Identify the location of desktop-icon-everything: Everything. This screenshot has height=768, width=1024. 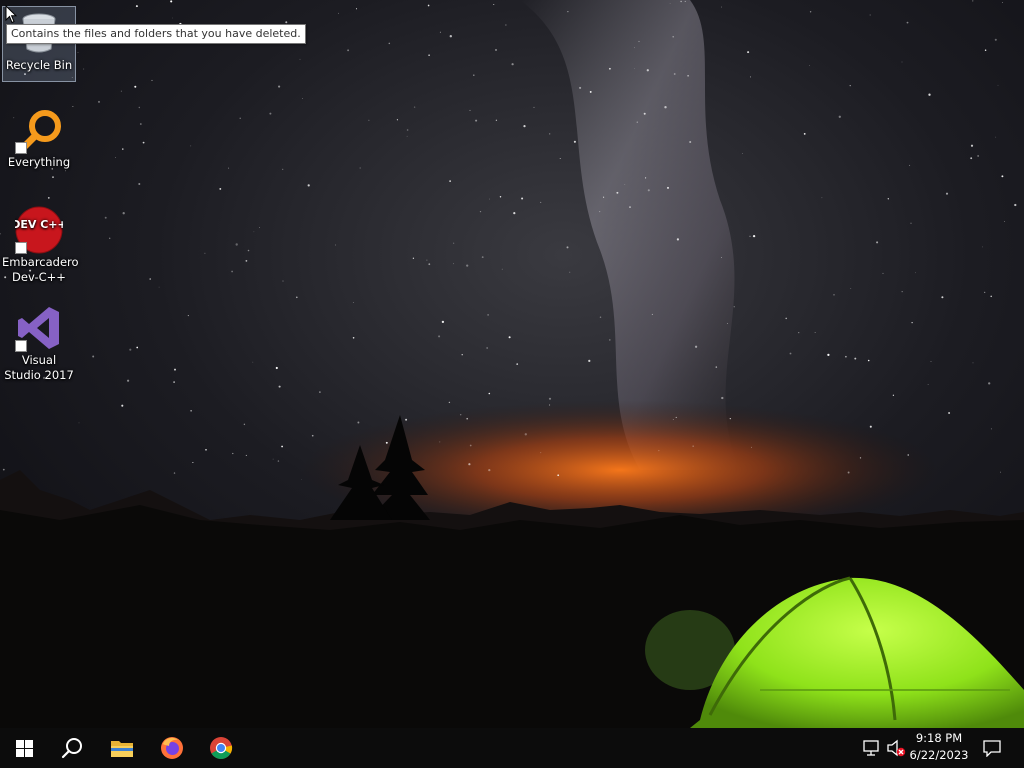
(39, 142).